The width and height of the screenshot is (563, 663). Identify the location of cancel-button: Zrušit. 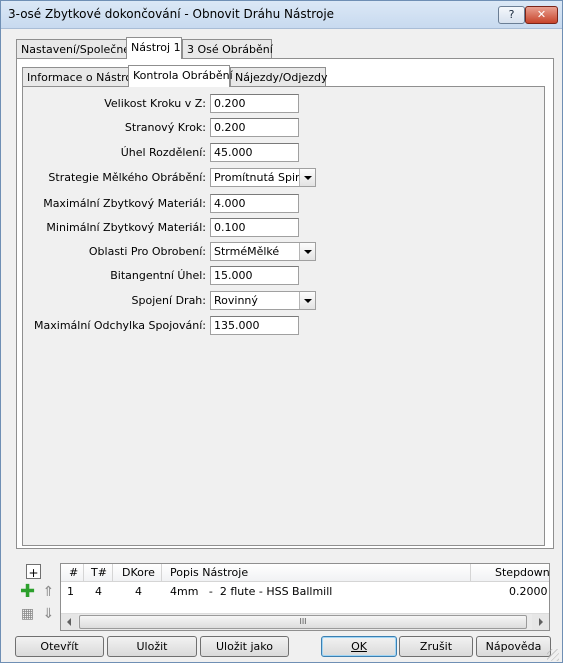
(436, 646).